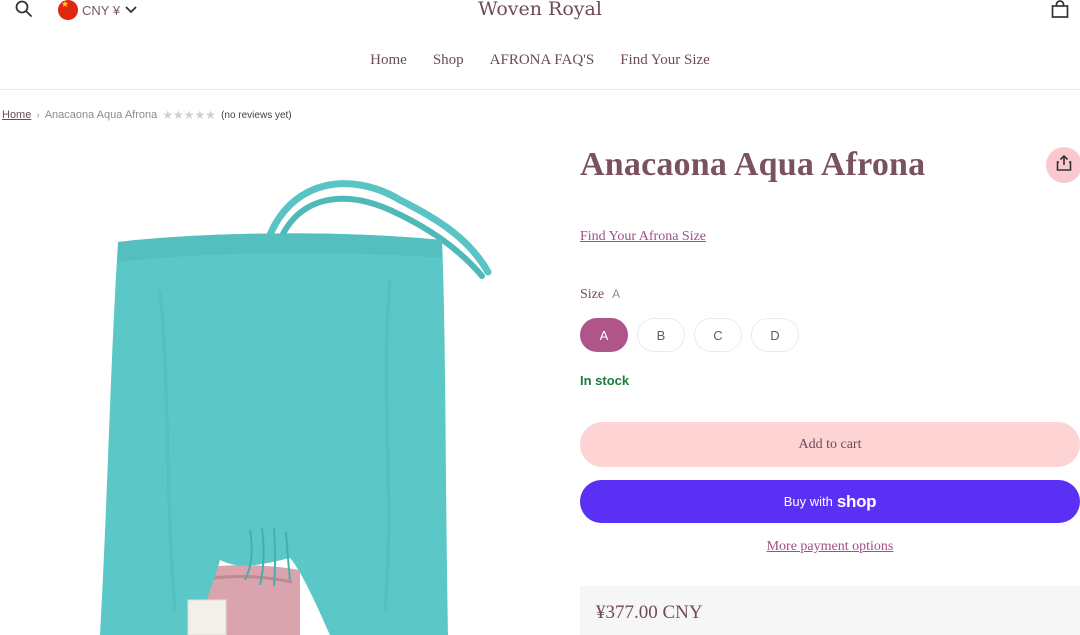  Describe the element at coordinates (388, 60) in the screenshot. I see `nav-item-home: Home` at that location.